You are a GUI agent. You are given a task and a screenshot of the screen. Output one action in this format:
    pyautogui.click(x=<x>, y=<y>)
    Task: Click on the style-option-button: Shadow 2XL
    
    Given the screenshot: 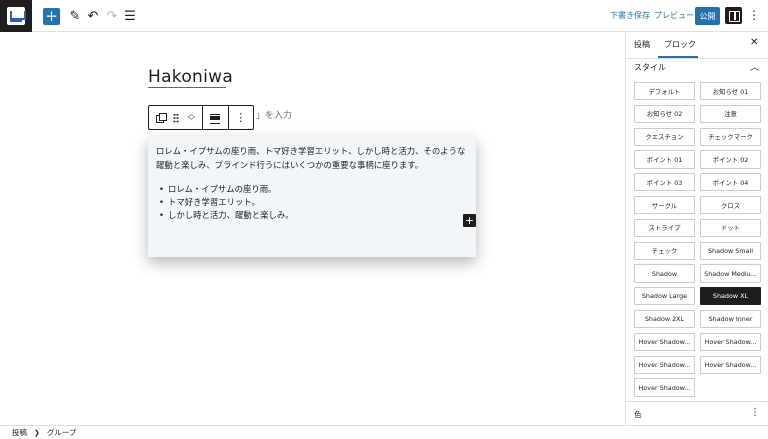 What is the action you would take?
    pyautogui.click(x=664, y=319)
    